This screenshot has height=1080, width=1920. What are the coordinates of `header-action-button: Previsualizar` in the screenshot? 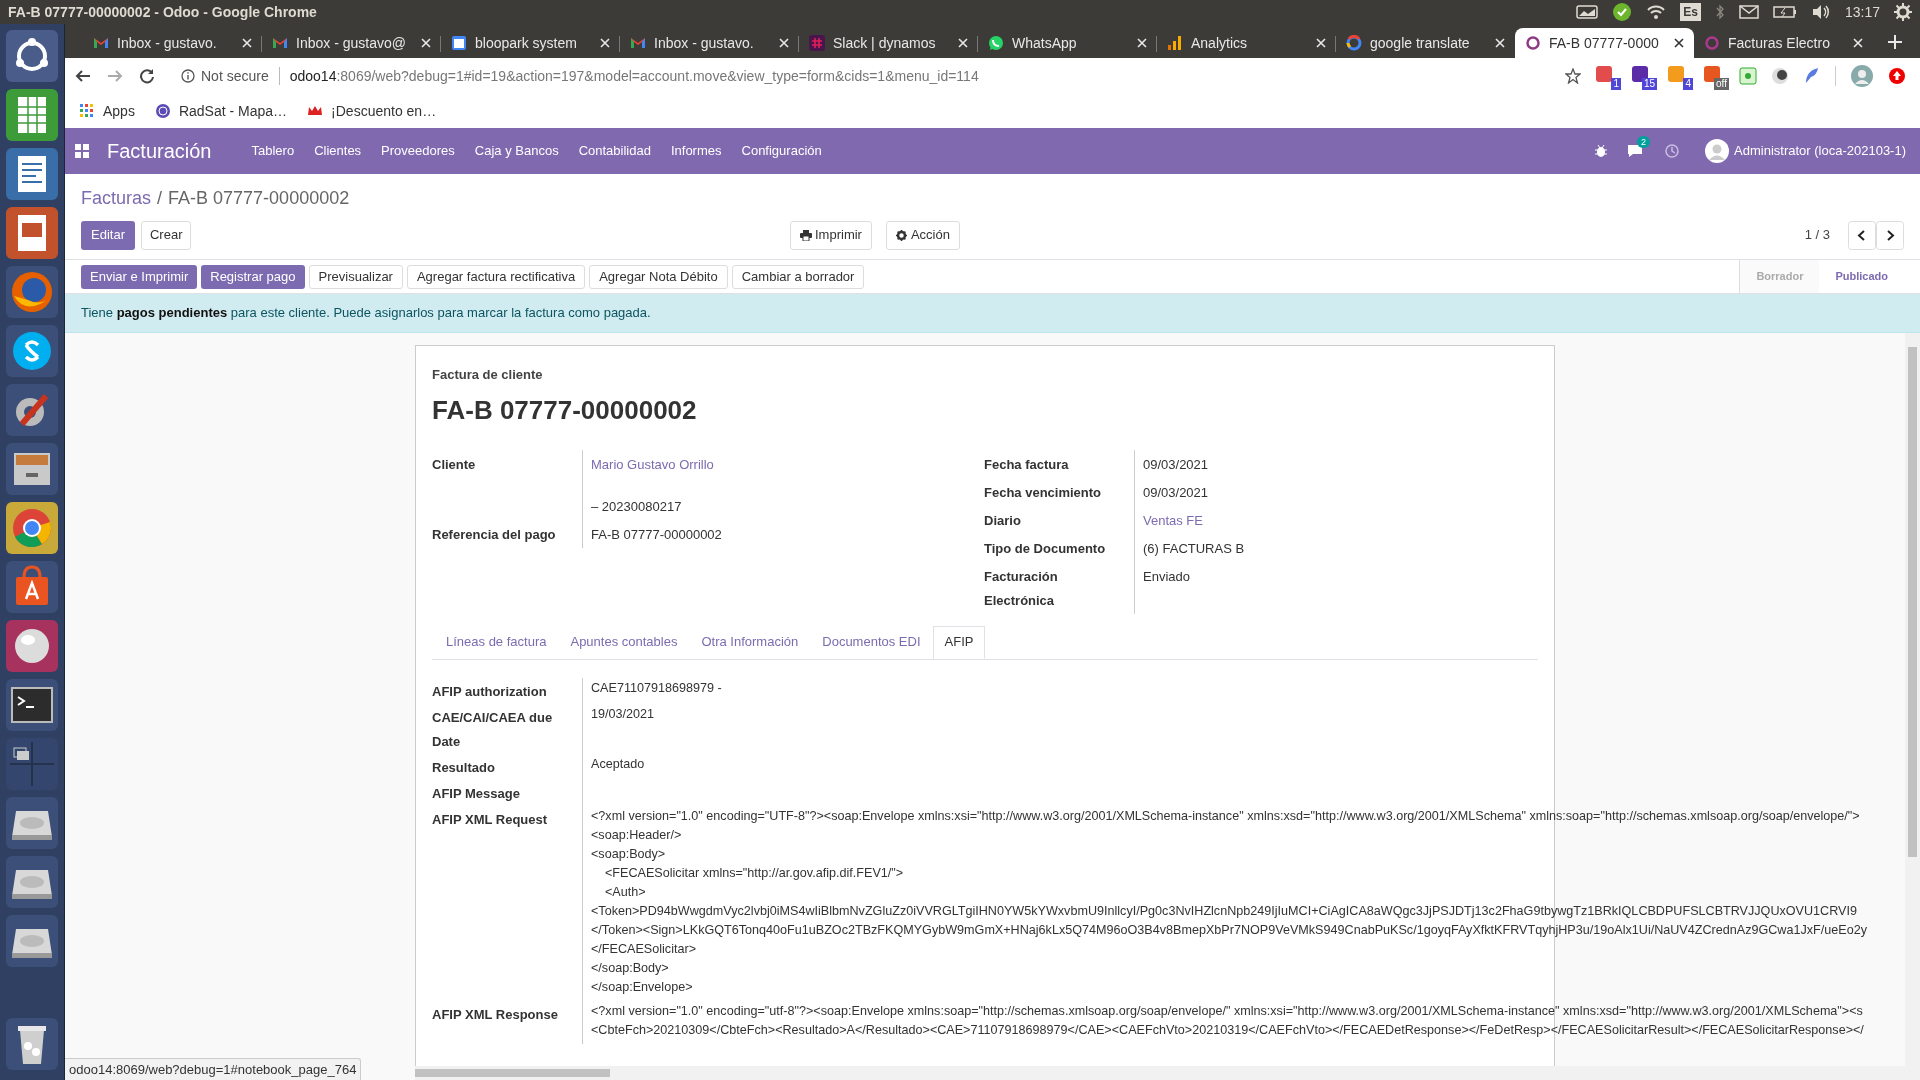 It's located at (355, 276).